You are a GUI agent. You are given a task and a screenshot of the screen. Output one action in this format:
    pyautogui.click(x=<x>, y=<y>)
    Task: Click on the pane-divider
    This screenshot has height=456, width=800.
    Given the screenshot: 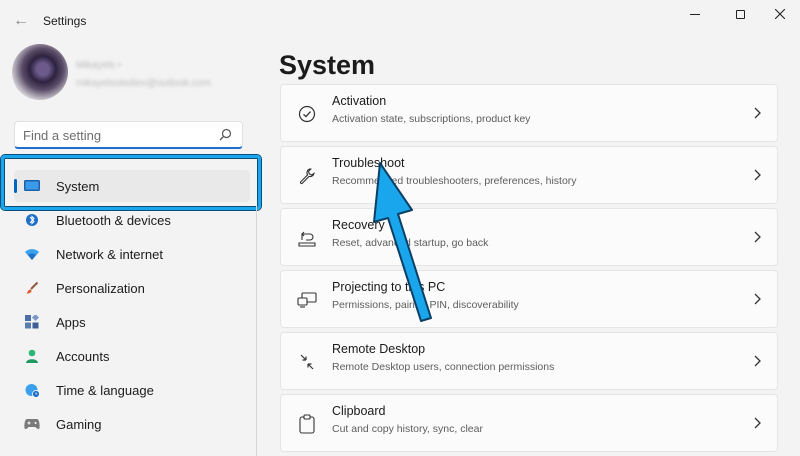 What is the action you would take?
    pyautogui.click(x=256, y=331)
    